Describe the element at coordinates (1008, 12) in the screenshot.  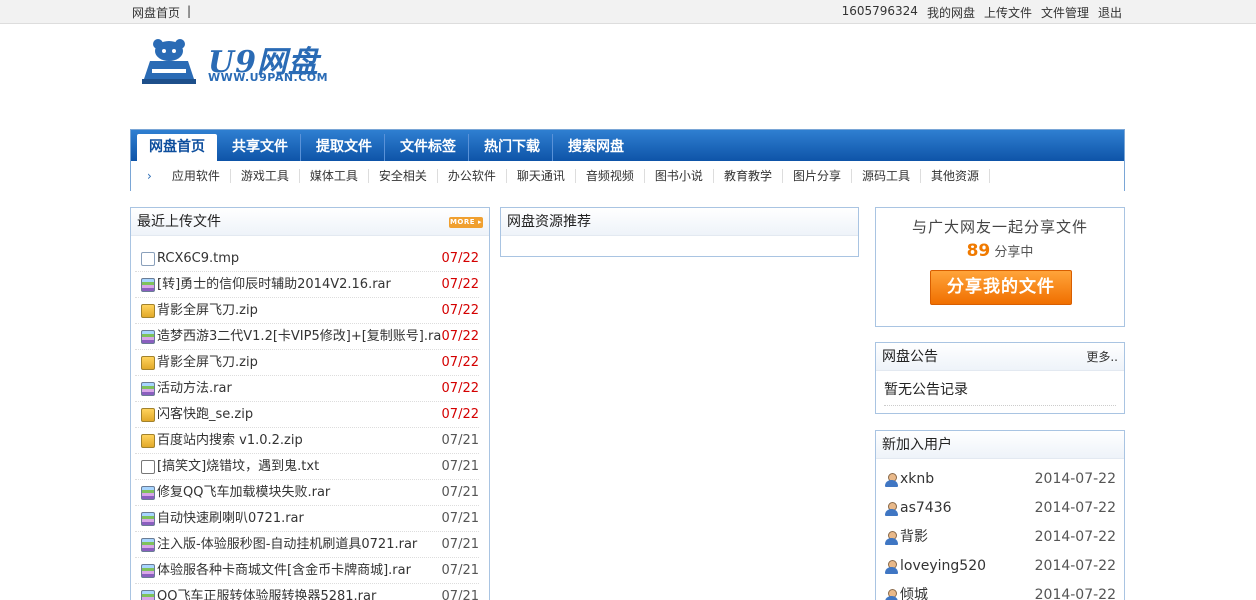
I see `upload-link: 上传文件` at that location.